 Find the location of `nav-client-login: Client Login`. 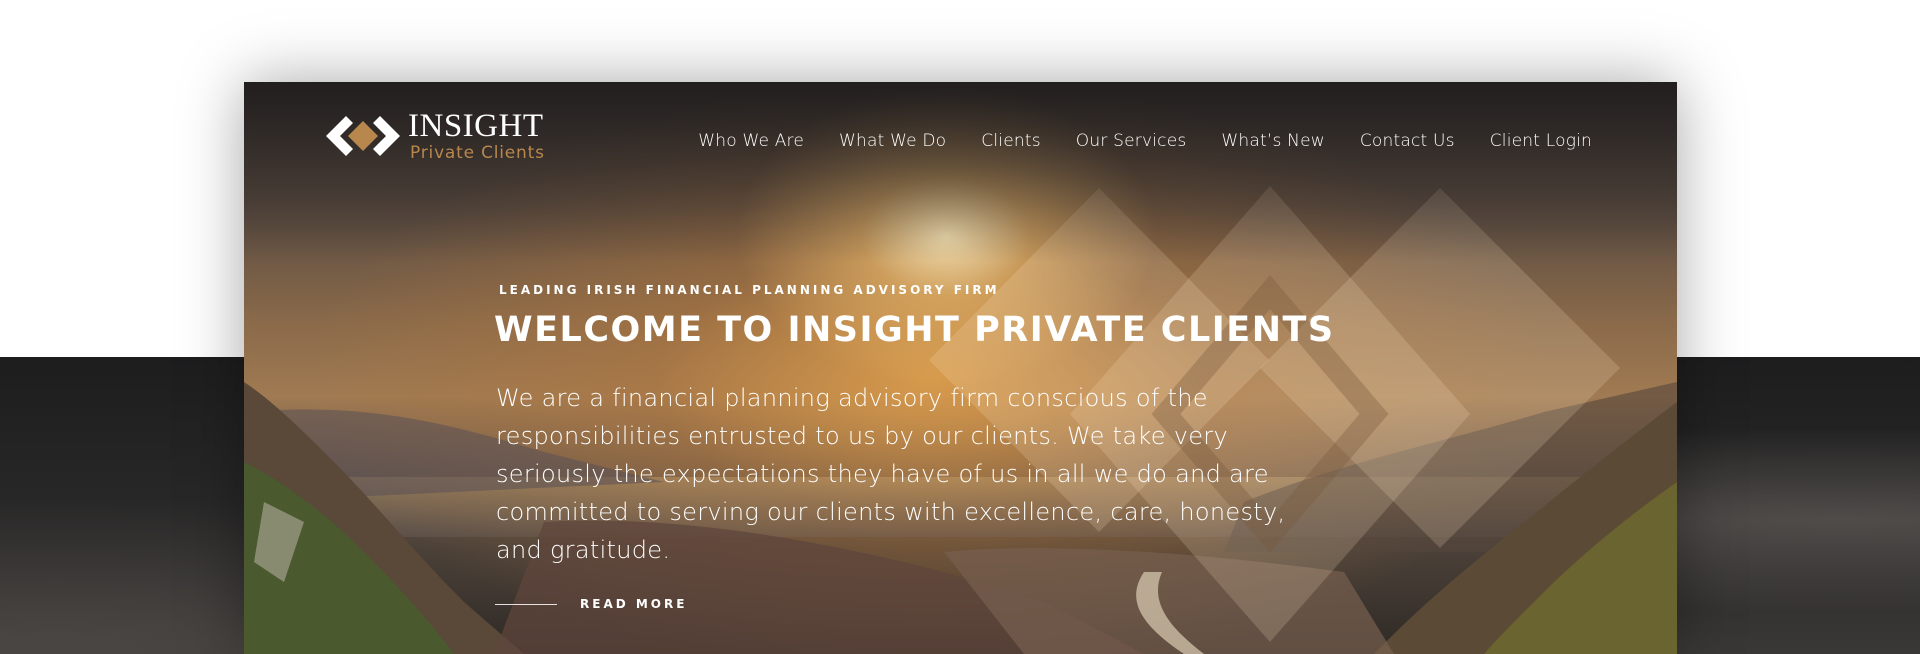

nav-client-login: Client Login is located at coordinates (1541, 141).